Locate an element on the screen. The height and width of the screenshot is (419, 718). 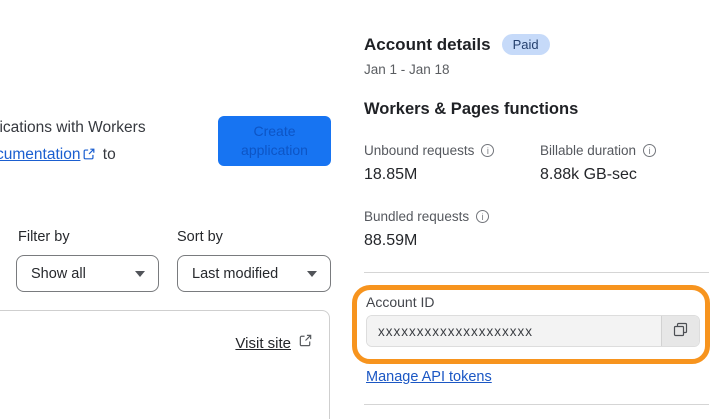
metric-label: Billable duration is located at coordinates (588, 150).